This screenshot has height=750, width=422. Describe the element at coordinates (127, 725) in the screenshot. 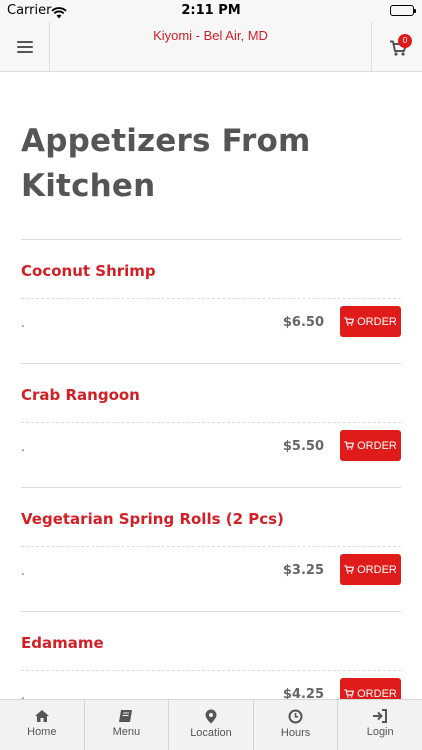

I see `tab-menu: Menu` at that location.